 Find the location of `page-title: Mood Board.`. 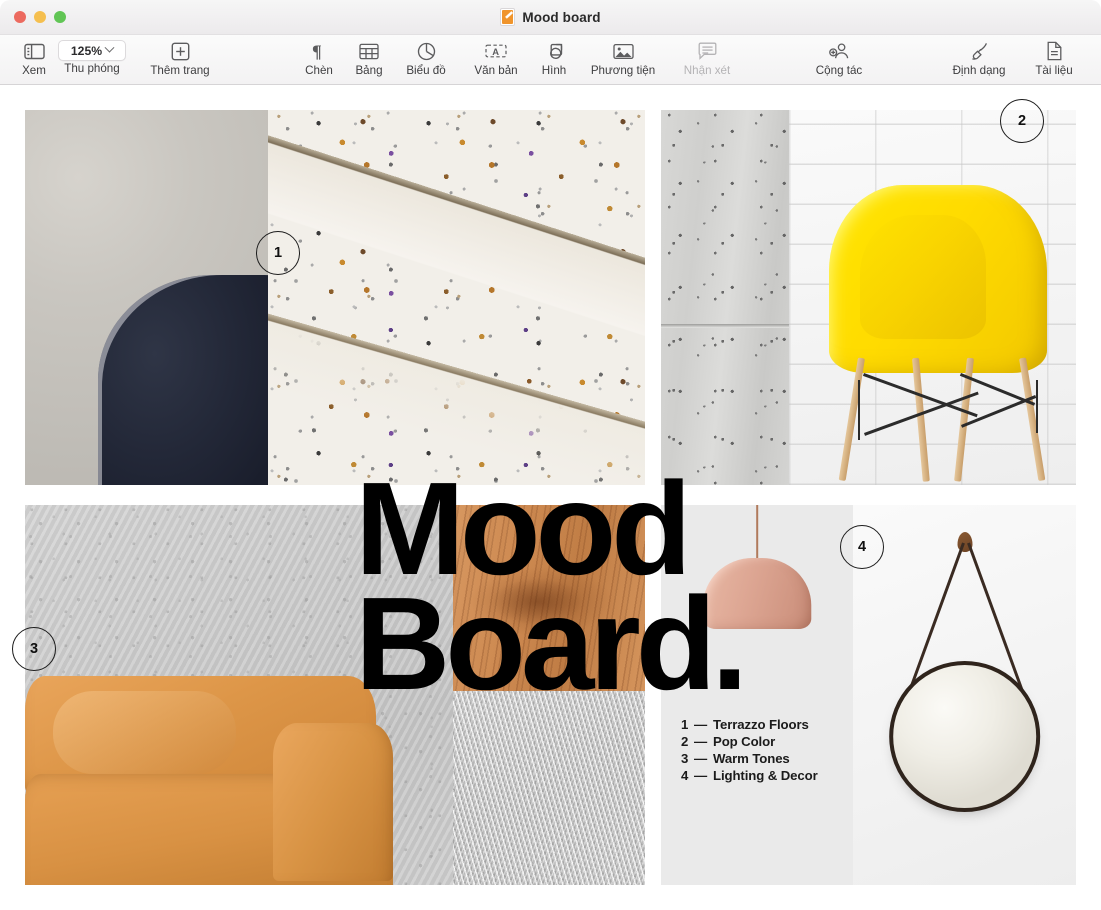

page-title: Mood Board. is located at coordinates (551, 590).